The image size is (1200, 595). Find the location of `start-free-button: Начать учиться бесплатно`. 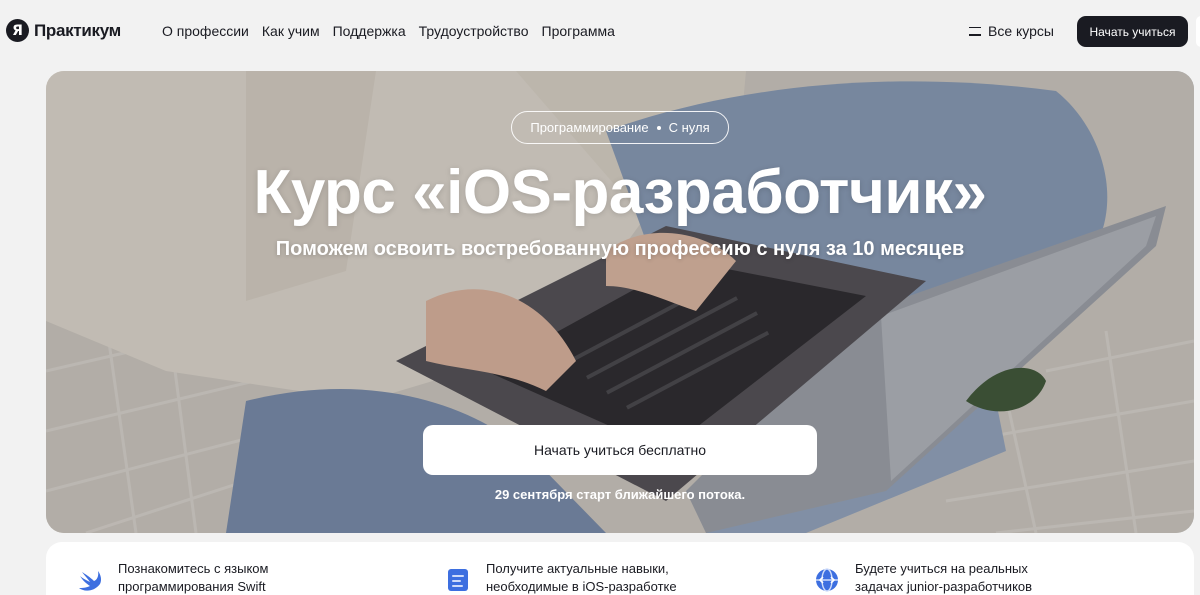

start-free-button: Начать учиться бесплатно is located at coordinates (620, 450).